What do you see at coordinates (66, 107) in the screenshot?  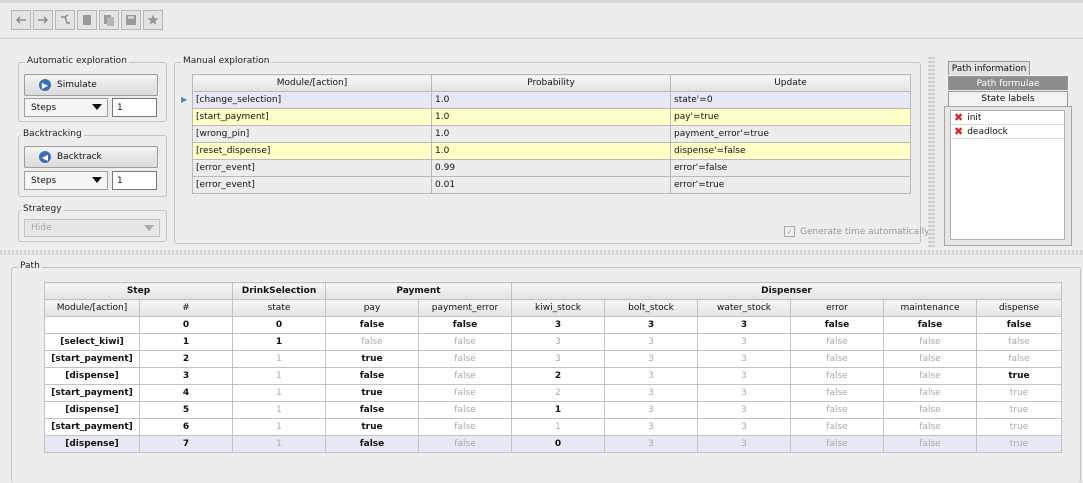 I see `auto-steps-select: Steps` at bounding box center [66, 107].